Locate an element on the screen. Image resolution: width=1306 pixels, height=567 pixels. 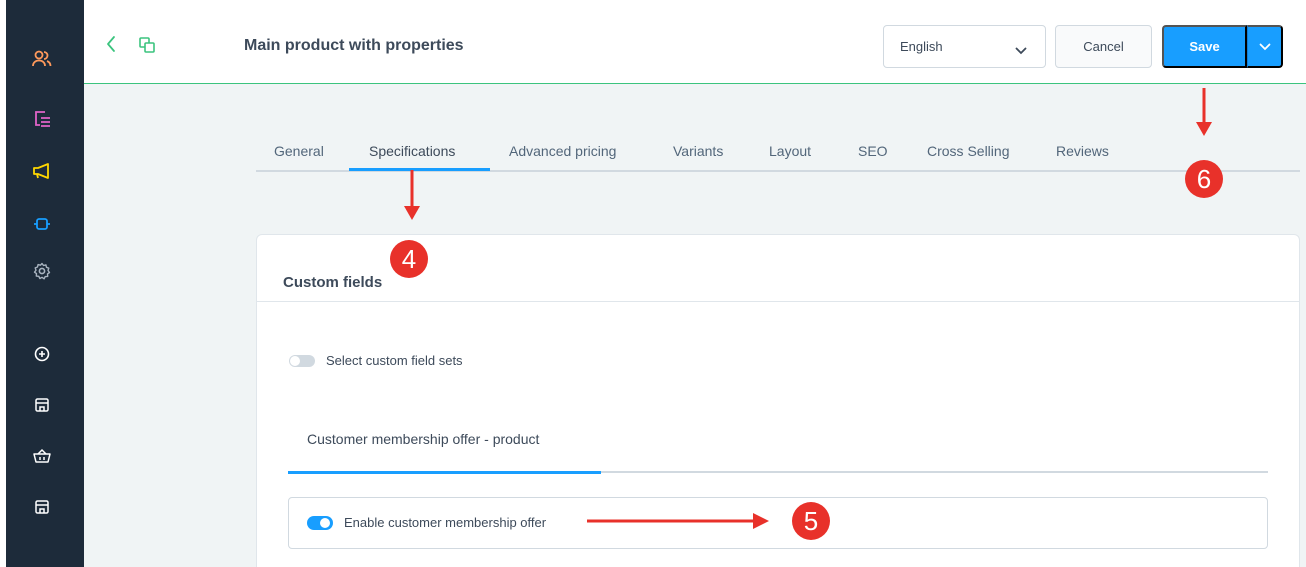
enable-membership-switch is located at coordinates (320, 523).